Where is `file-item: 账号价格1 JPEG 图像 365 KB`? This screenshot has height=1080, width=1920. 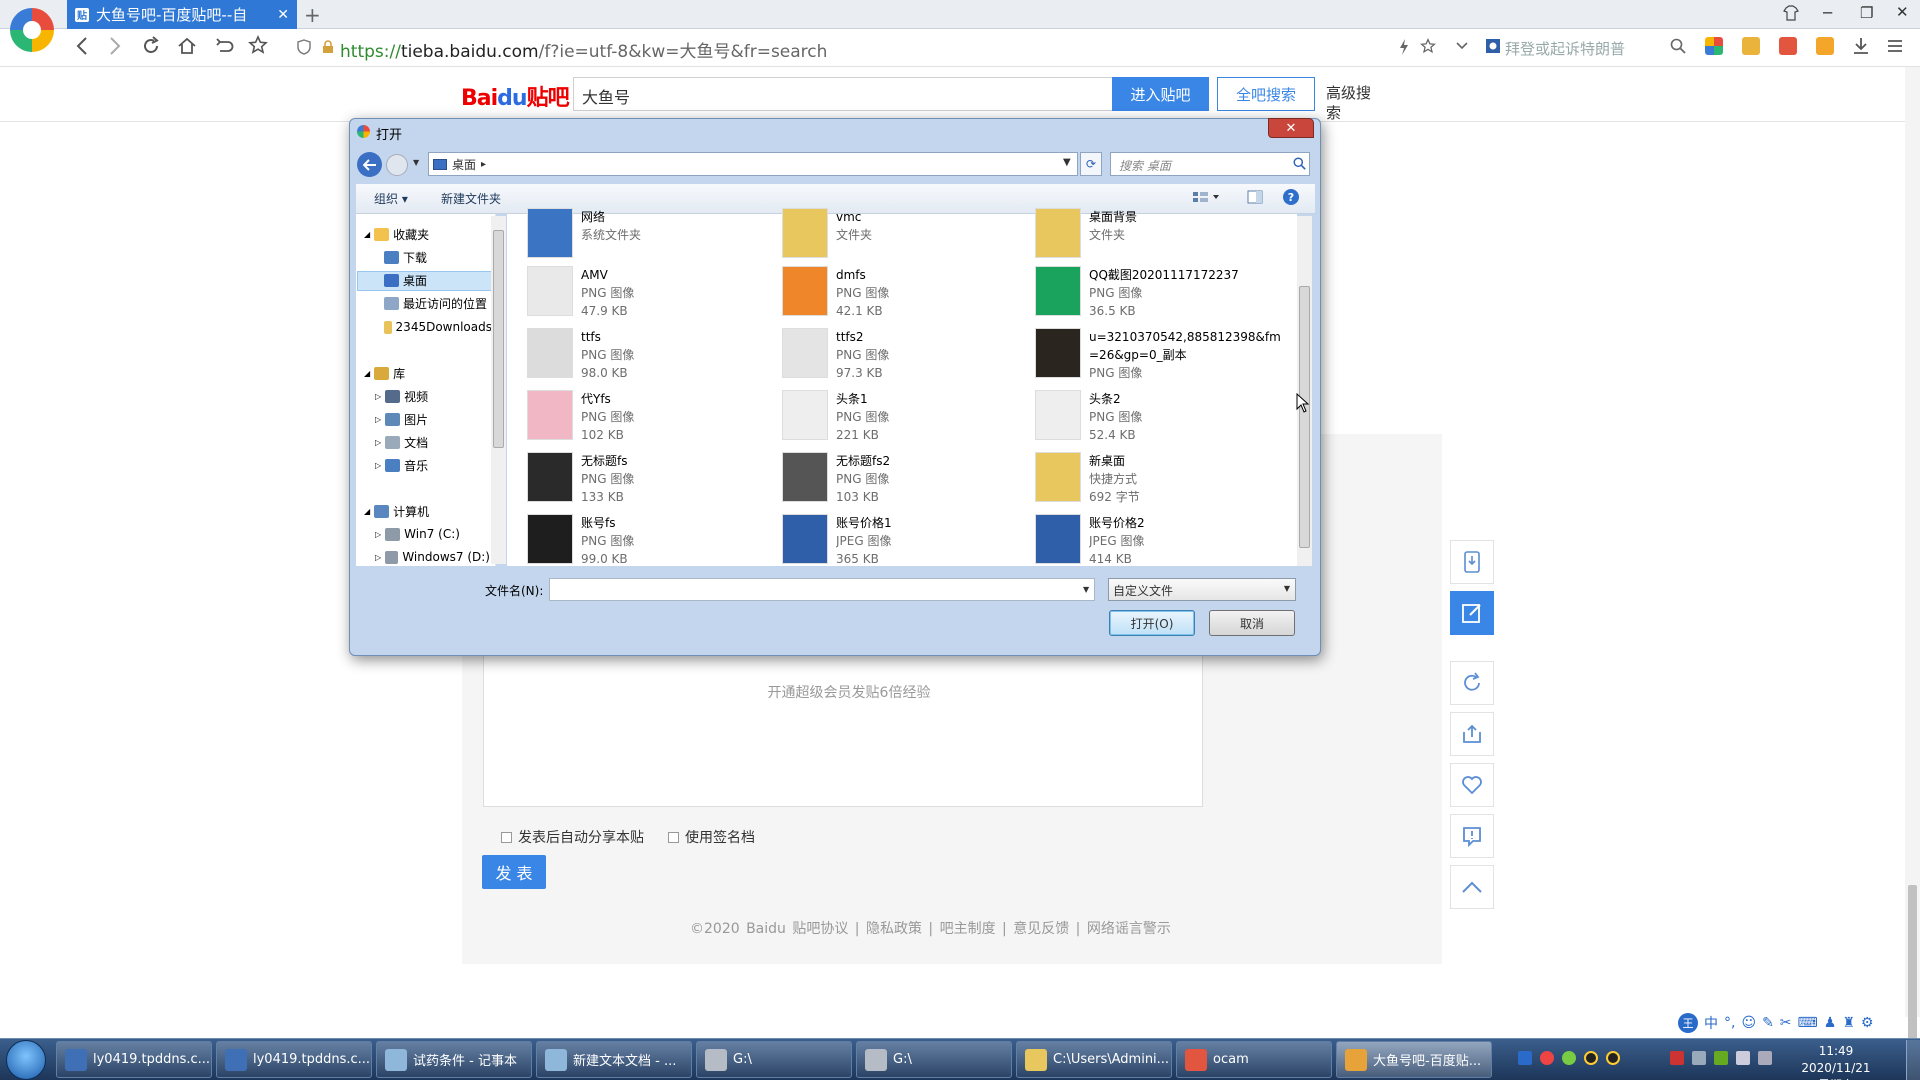 file-item: 账号价格1 JPEG 图像 365 KB is located at coordinates (908, 544).